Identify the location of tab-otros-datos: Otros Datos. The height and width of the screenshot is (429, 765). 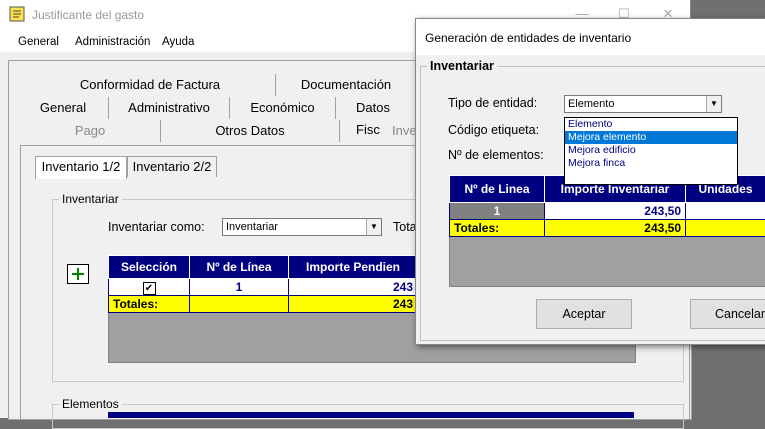
(250, 131).